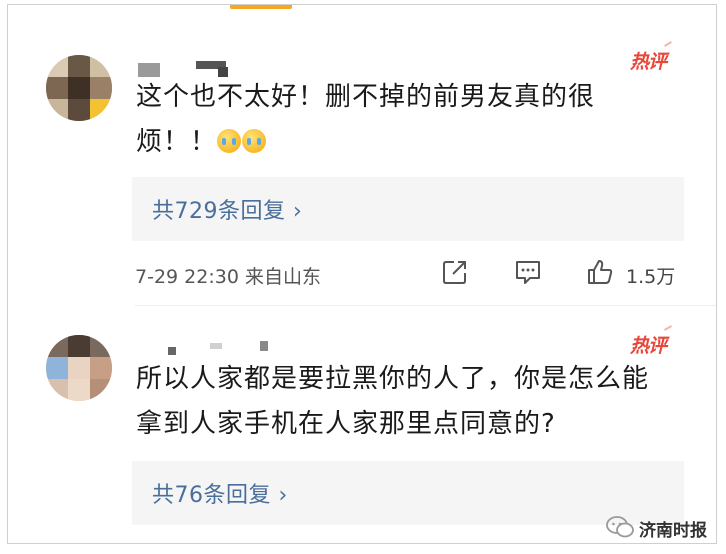  Describe the element at coordinates (408, 209) in the screenshot. I see `view-replies-button: 共729条回复 ›` at that location.